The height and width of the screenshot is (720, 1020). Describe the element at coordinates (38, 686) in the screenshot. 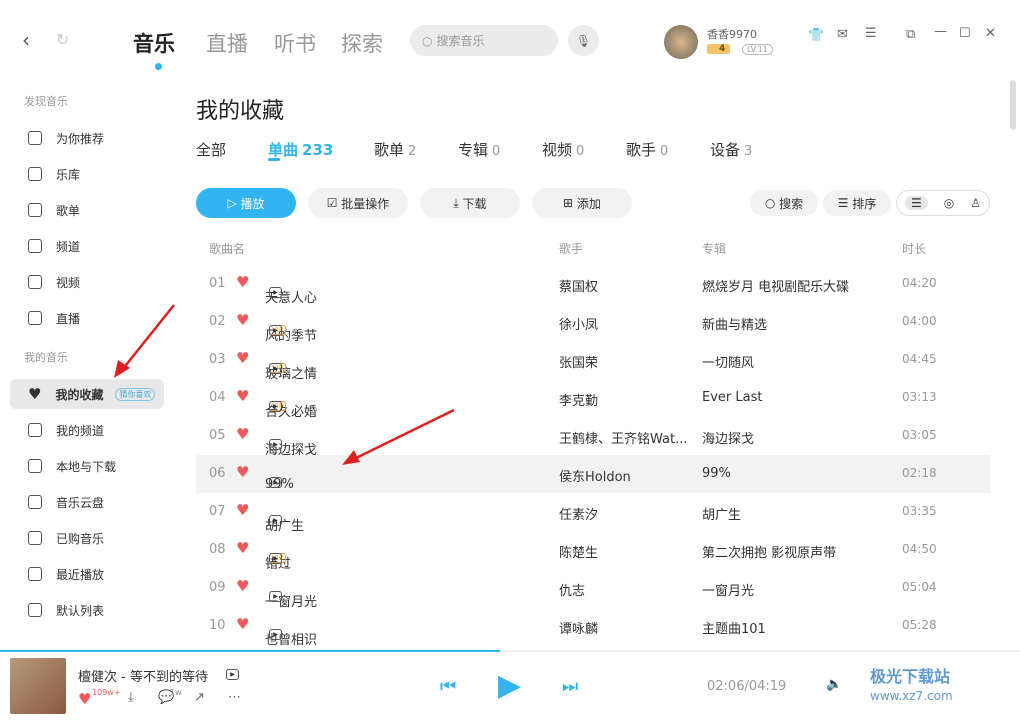

I see `album-cover` at that location.